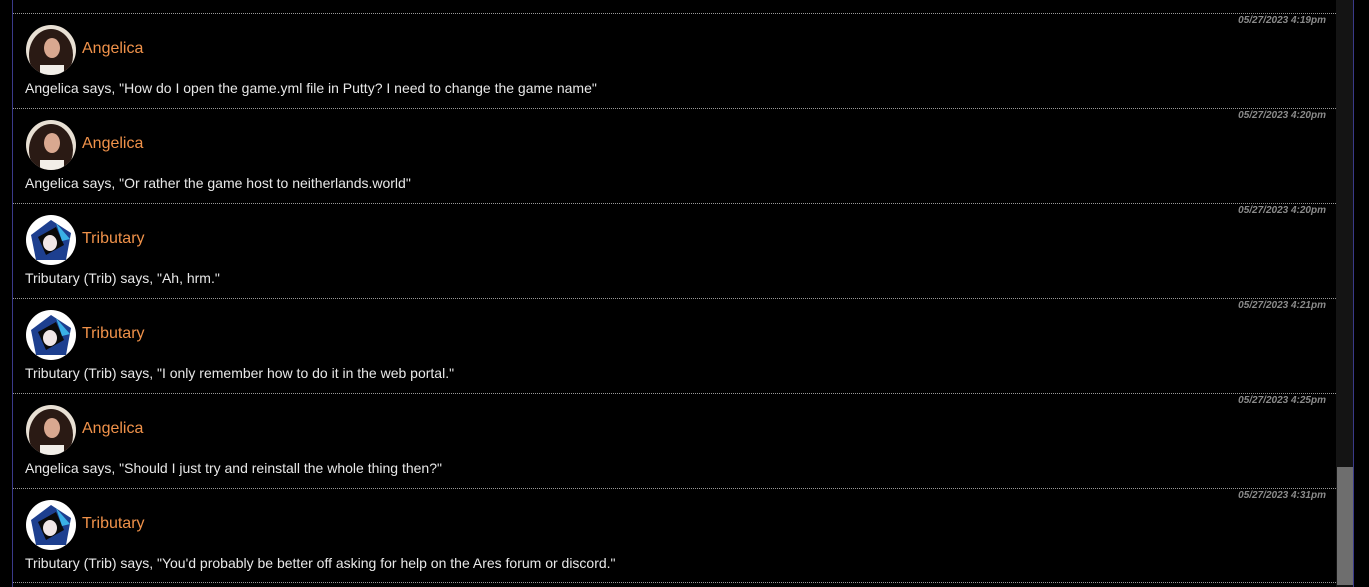 The width and height of the screenshot is (1369, 587). I want to click on message-text: Tributary (Trib) says, "Ah, hrm.", so click(122, 278).